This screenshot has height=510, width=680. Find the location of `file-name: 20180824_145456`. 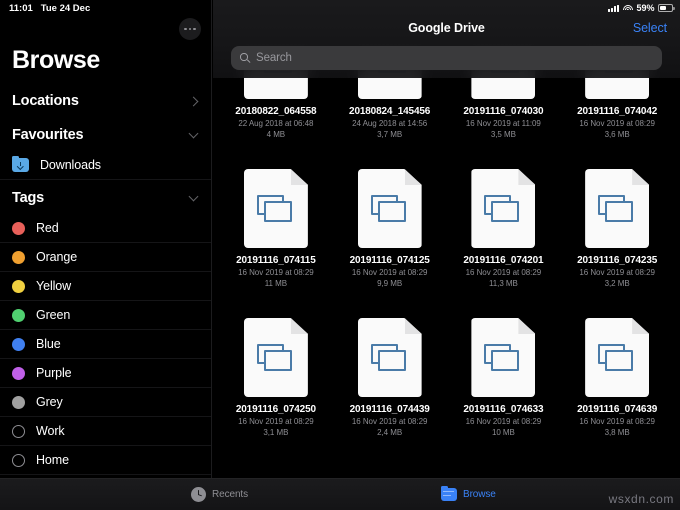

file-name: 20180824_145456 is located at coordinates (390, 111).